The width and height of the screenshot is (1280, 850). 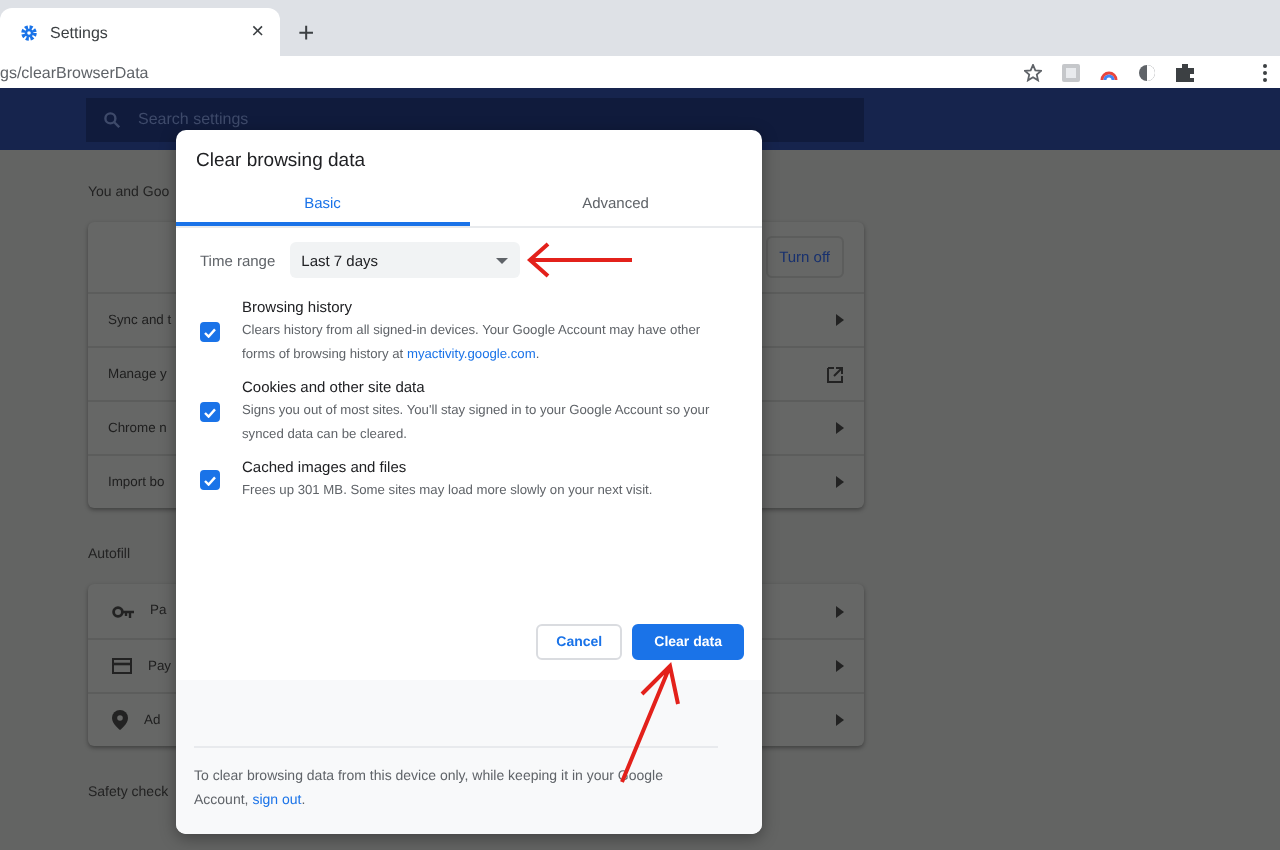 I want to click on caret-icon, so click(x=501, y=260).